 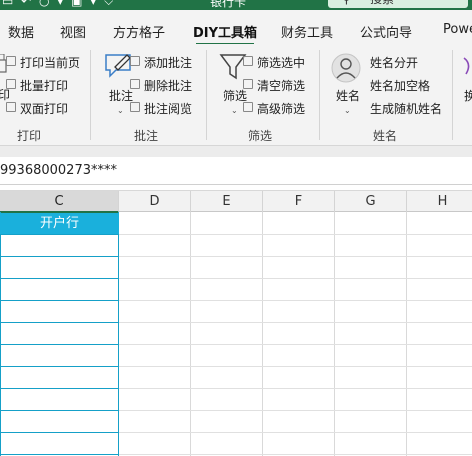 What do you see at coordinates (371, 202) in the screenshot?
I see `column-header-g: G` at bounding box center [371, 202].